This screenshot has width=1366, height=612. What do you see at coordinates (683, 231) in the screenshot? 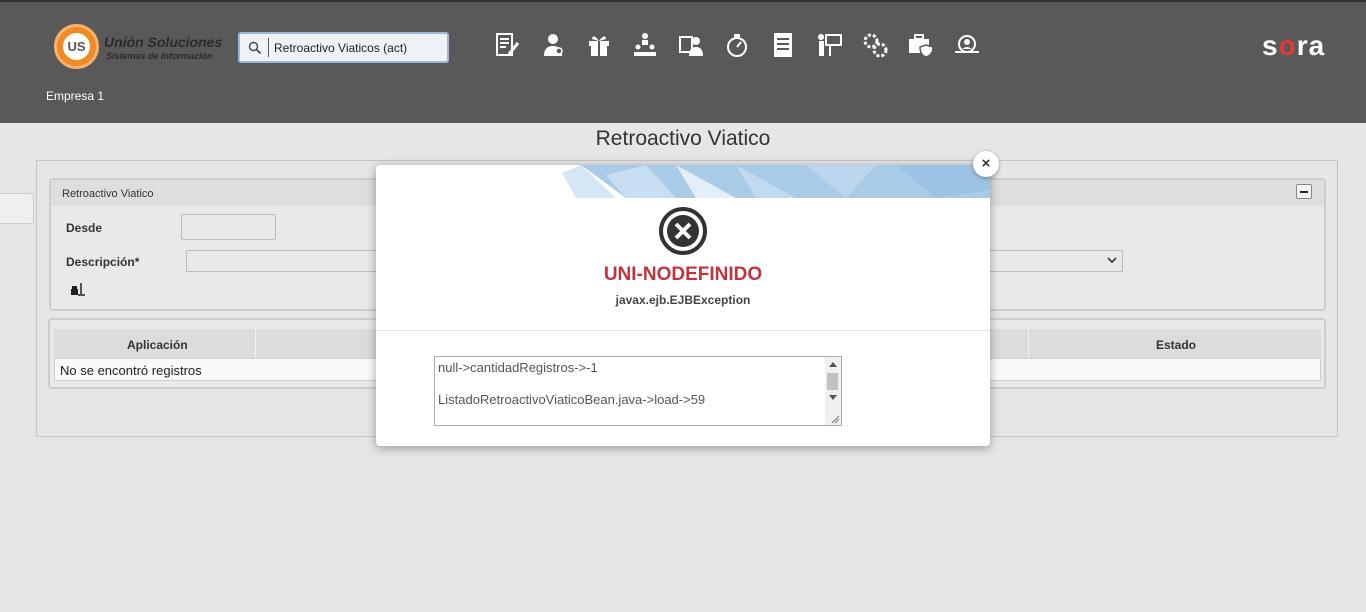
I see `error-x-icon` at bounding box center [683, 231].